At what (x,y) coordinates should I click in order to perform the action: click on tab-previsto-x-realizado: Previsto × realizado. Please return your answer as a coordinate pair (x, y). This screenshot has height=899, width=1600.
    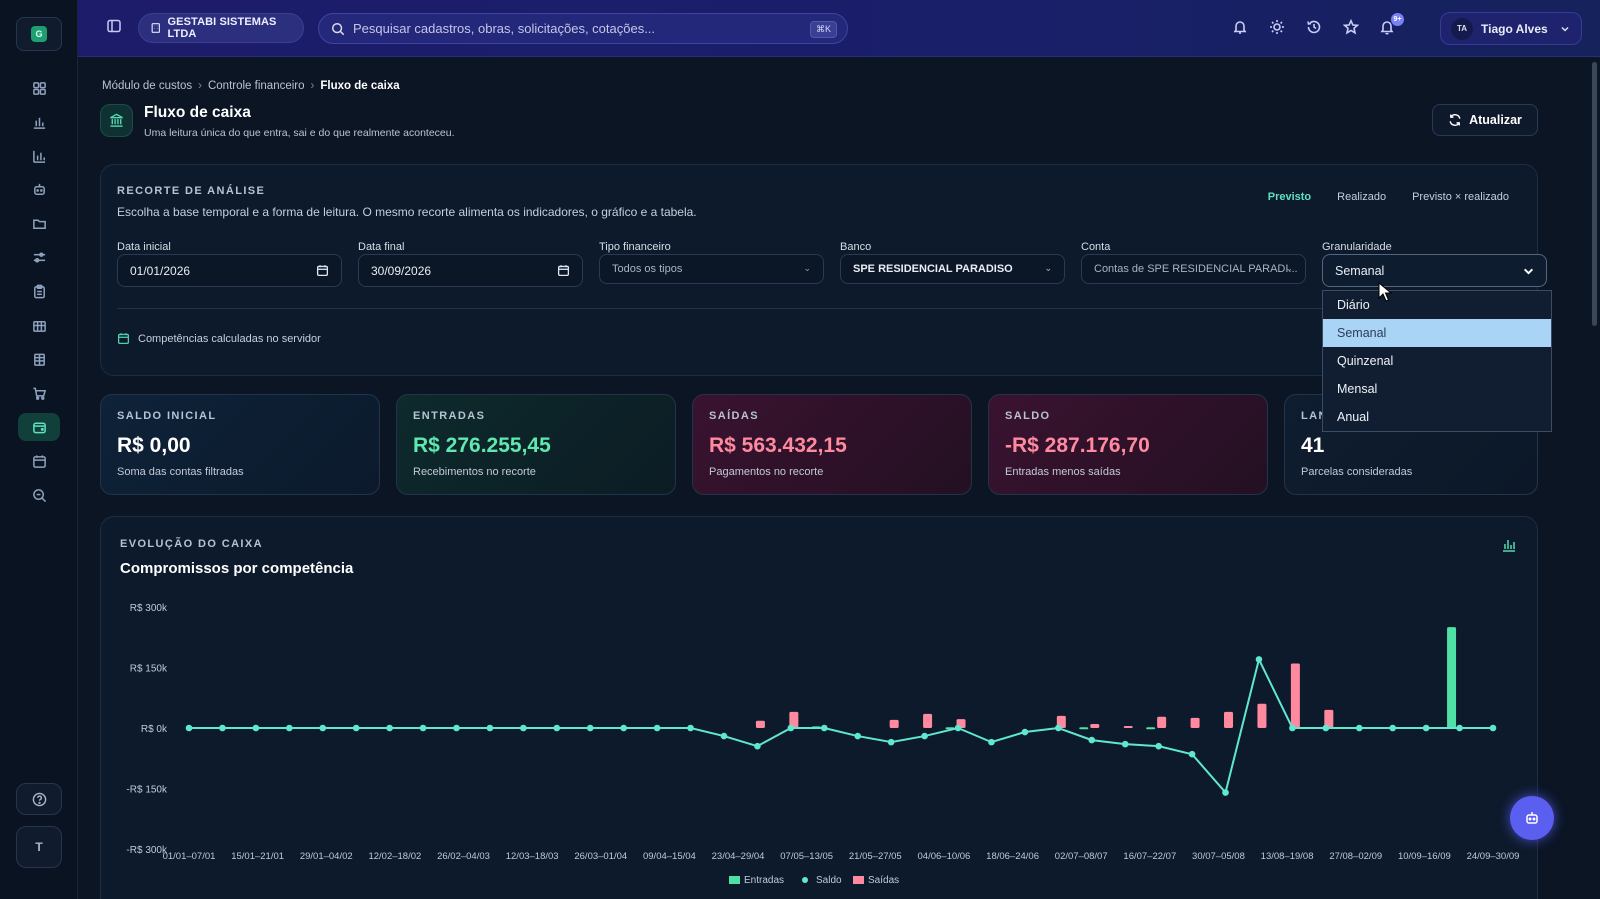
    Looking at the image, I should click on (1460, 197).